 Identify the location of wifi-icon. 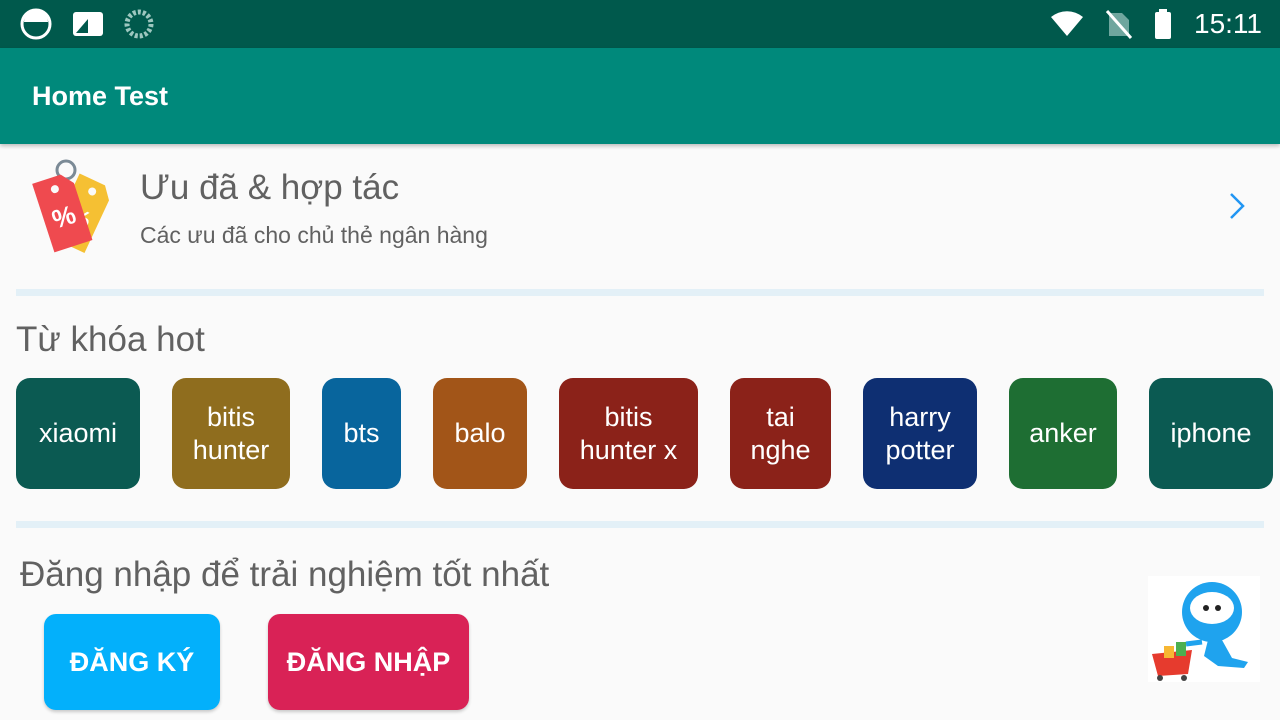
(1067, 23).